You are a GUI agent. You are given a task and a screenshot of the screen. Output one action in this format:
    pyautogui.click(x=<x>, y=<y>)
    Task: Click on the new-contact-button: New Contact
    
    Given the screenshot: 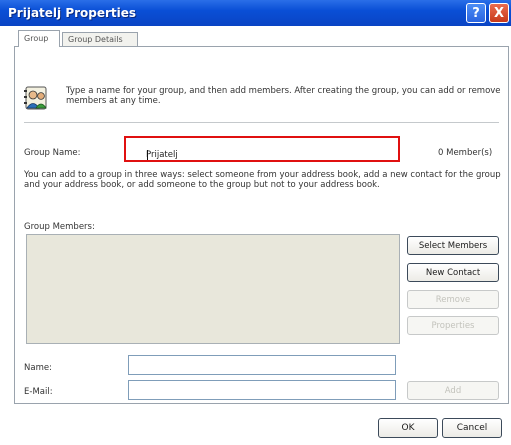 What is the action you would take?
    pyautogui.click(x=453, y=272)
    